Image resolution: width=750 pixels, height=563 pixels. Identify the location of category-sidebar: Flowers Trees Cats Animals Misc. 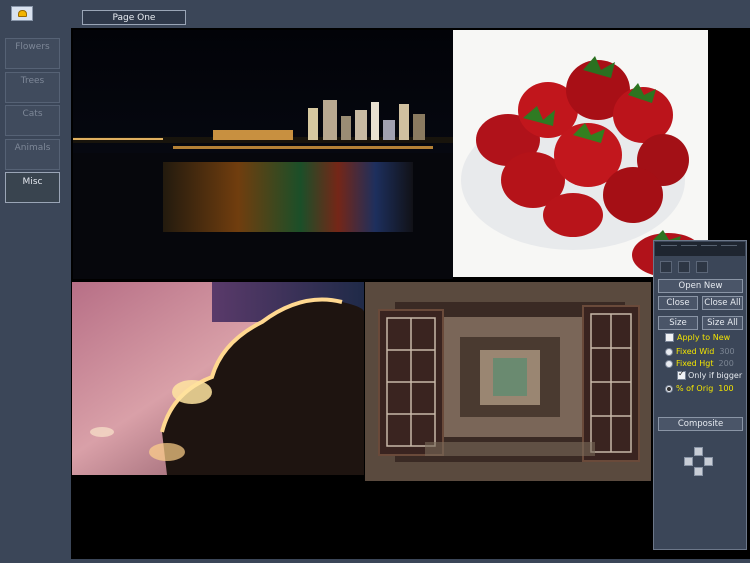
(35, 296).